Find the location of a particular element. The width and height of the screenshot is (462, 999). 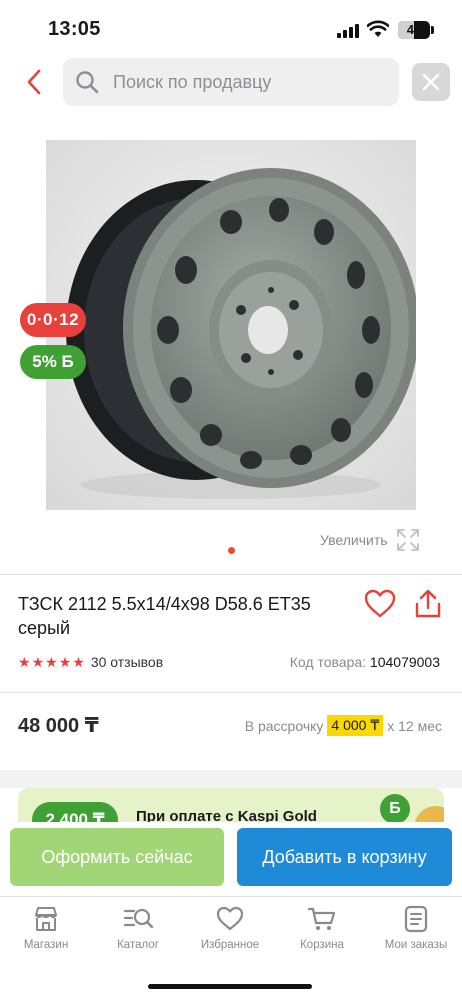

cashback-badge: 5% Б is located at coordinates (53, 362).